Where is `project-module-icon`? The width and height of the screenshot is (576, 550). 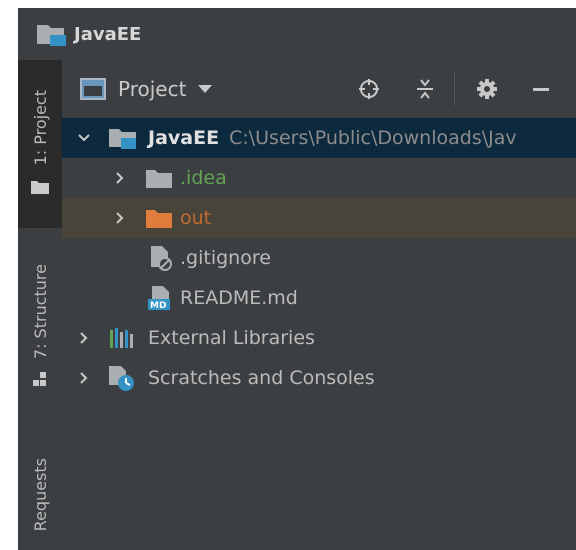
project-module-icon is located at coordinates (52, 34).